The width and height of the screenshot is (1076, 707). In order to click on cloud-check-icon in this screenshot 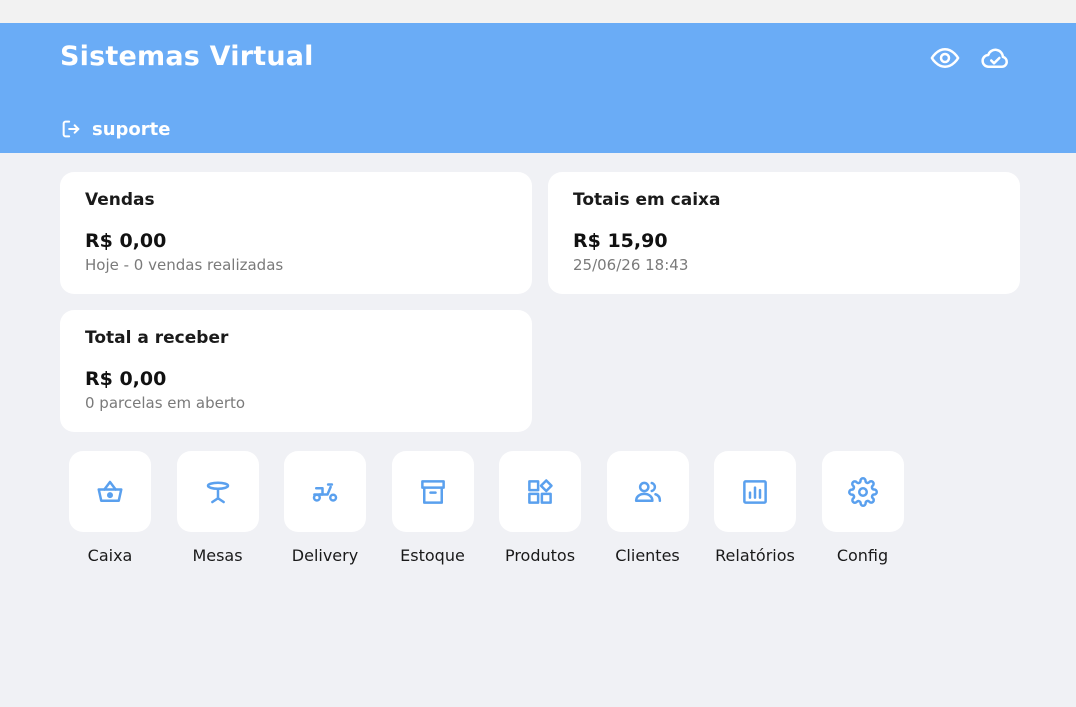, I will do `click(995, 58)`.